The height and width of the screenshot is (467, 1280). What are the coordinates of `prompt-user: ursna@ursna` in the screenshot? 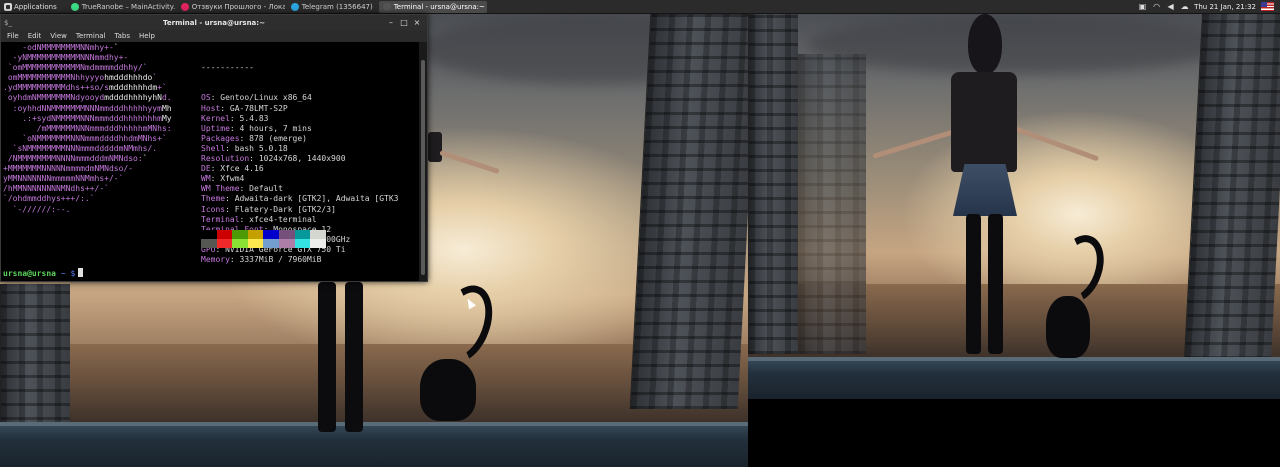 It's located at (29, 273).